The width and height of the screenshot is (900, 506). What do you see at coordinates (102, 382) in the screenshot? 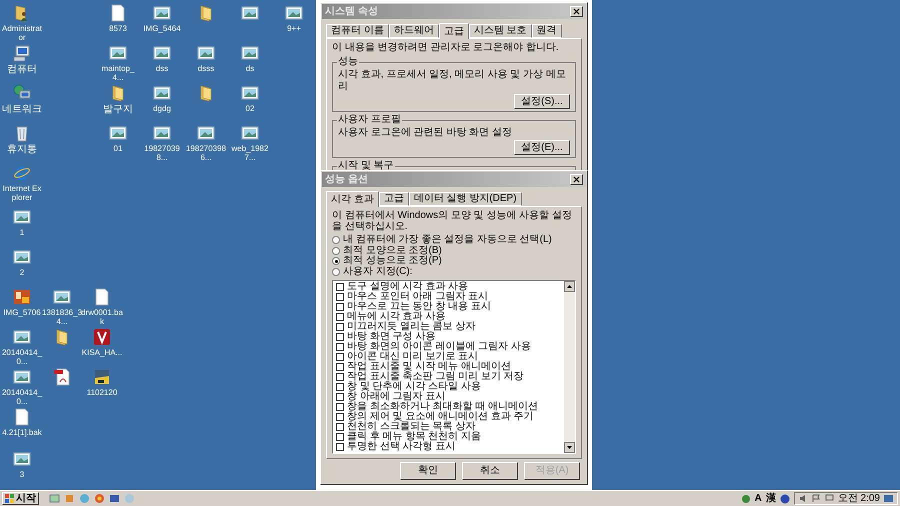
I see `desktop-shortcut: 1102120` at bounding box center [102, 382].